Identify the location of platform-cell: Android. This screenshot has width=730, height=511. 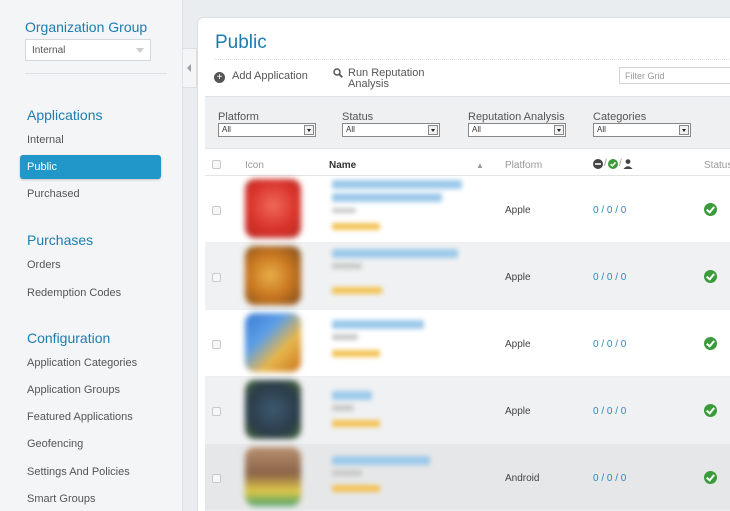
(522, 478).